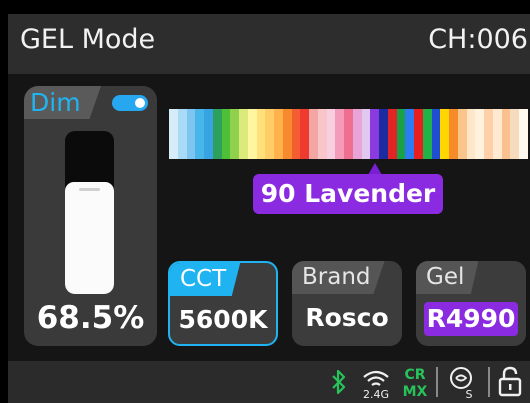  What do you see at coordinates (347, 317) in the screenshot?
I see `brand-card-value: Rosco` at bounding box center [347, 317].